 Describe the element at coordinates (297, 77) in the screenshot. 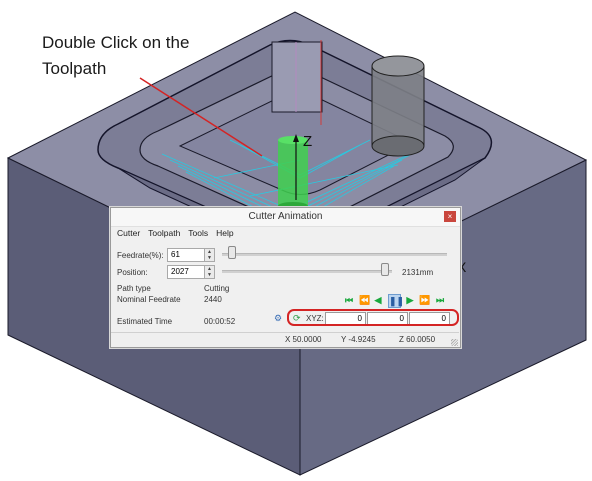

I see `core-column` at that location.